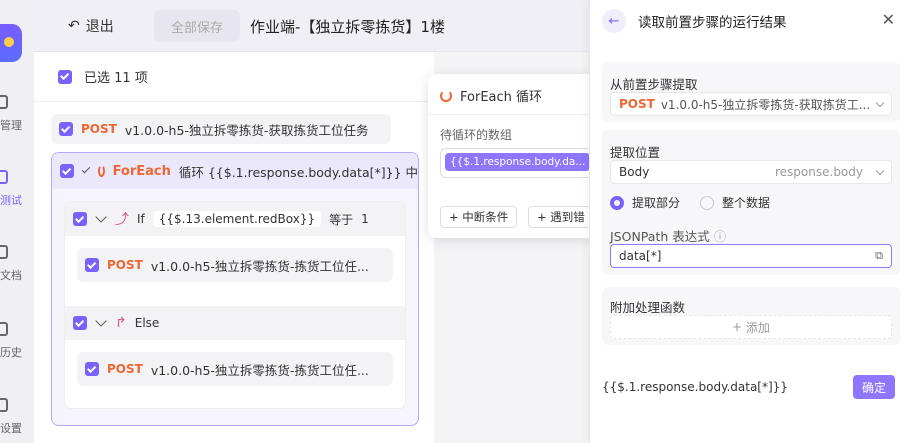 This screenshot has width=905, height=443. I want to click on manage-icon, so click(4, 102).